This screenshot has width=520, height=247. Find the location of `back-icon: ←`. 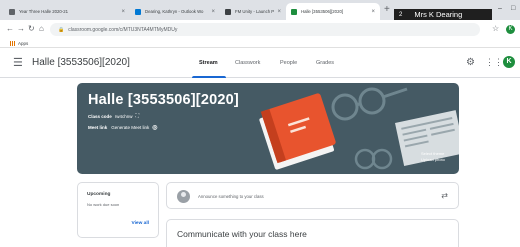

back-icon: ← is located at coordinates (10, 28).